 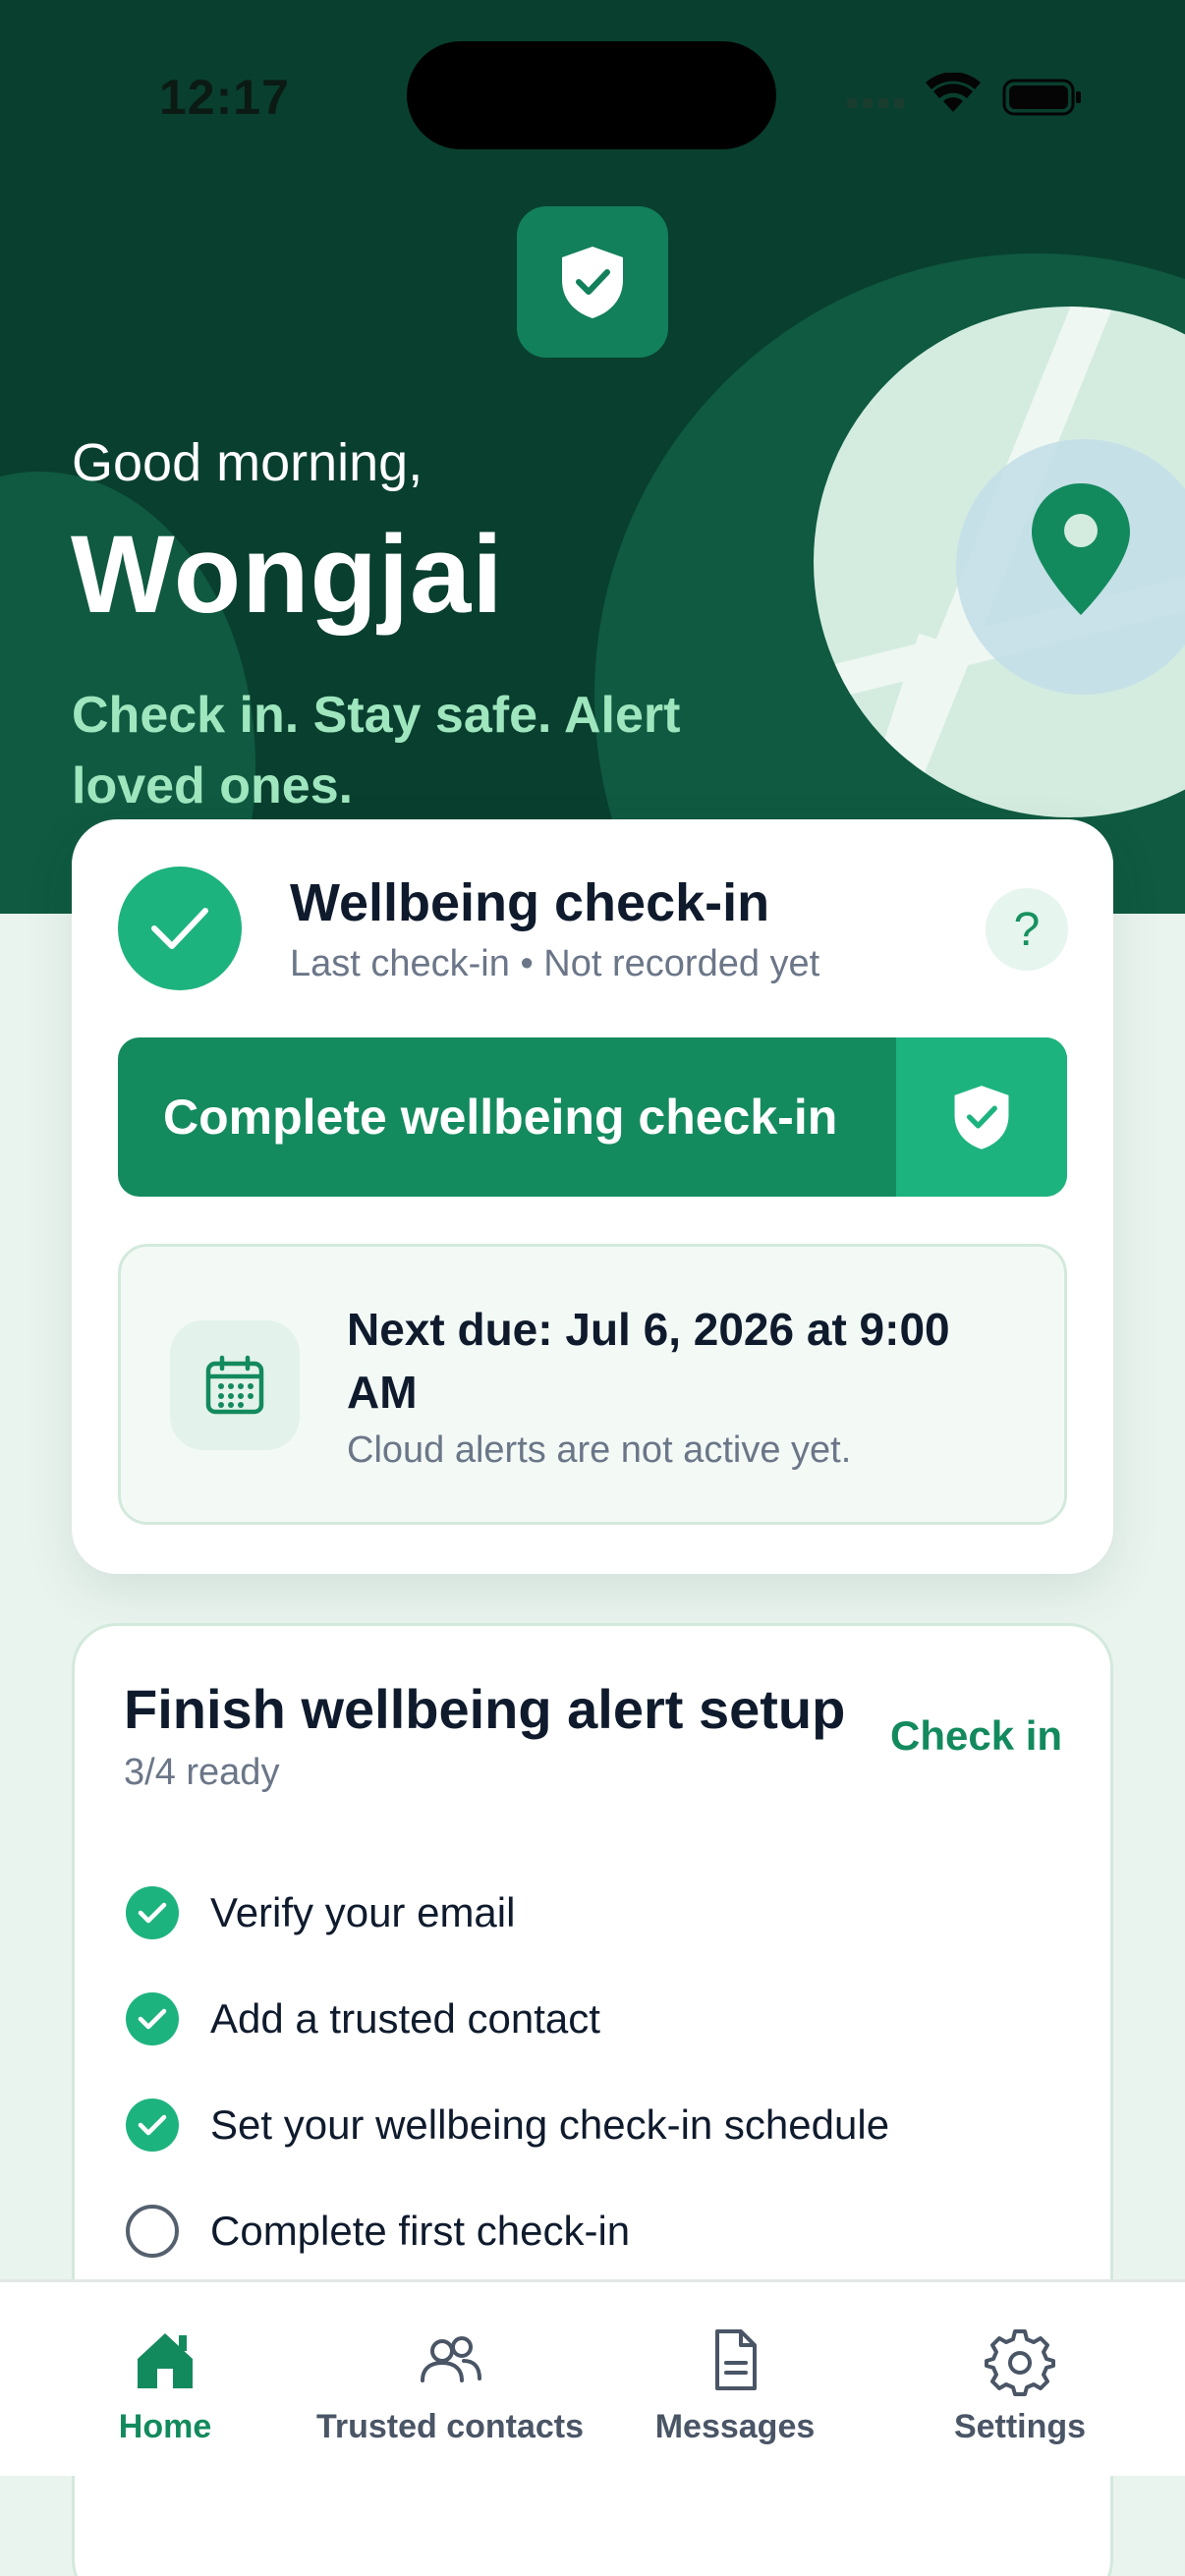 I want to click on setup-task-first-checkin: Complete first check-in, so click(x=378, y=2231).